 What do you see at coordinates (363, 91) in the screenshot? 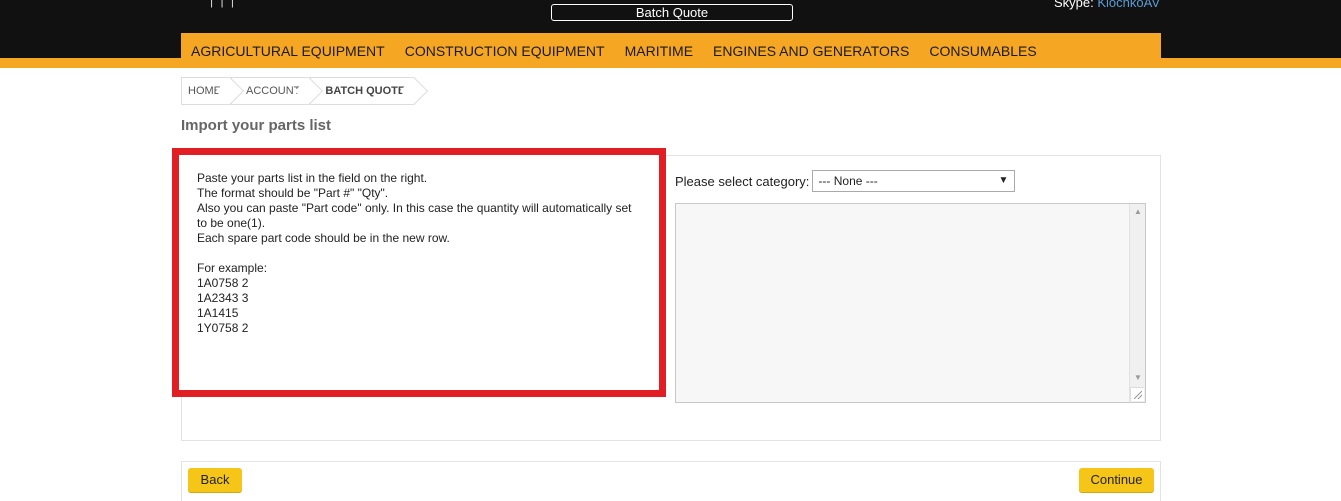
I see `breadcrumb-batch-quote: BATCH QUOTE` at bounding box center [363, 91].